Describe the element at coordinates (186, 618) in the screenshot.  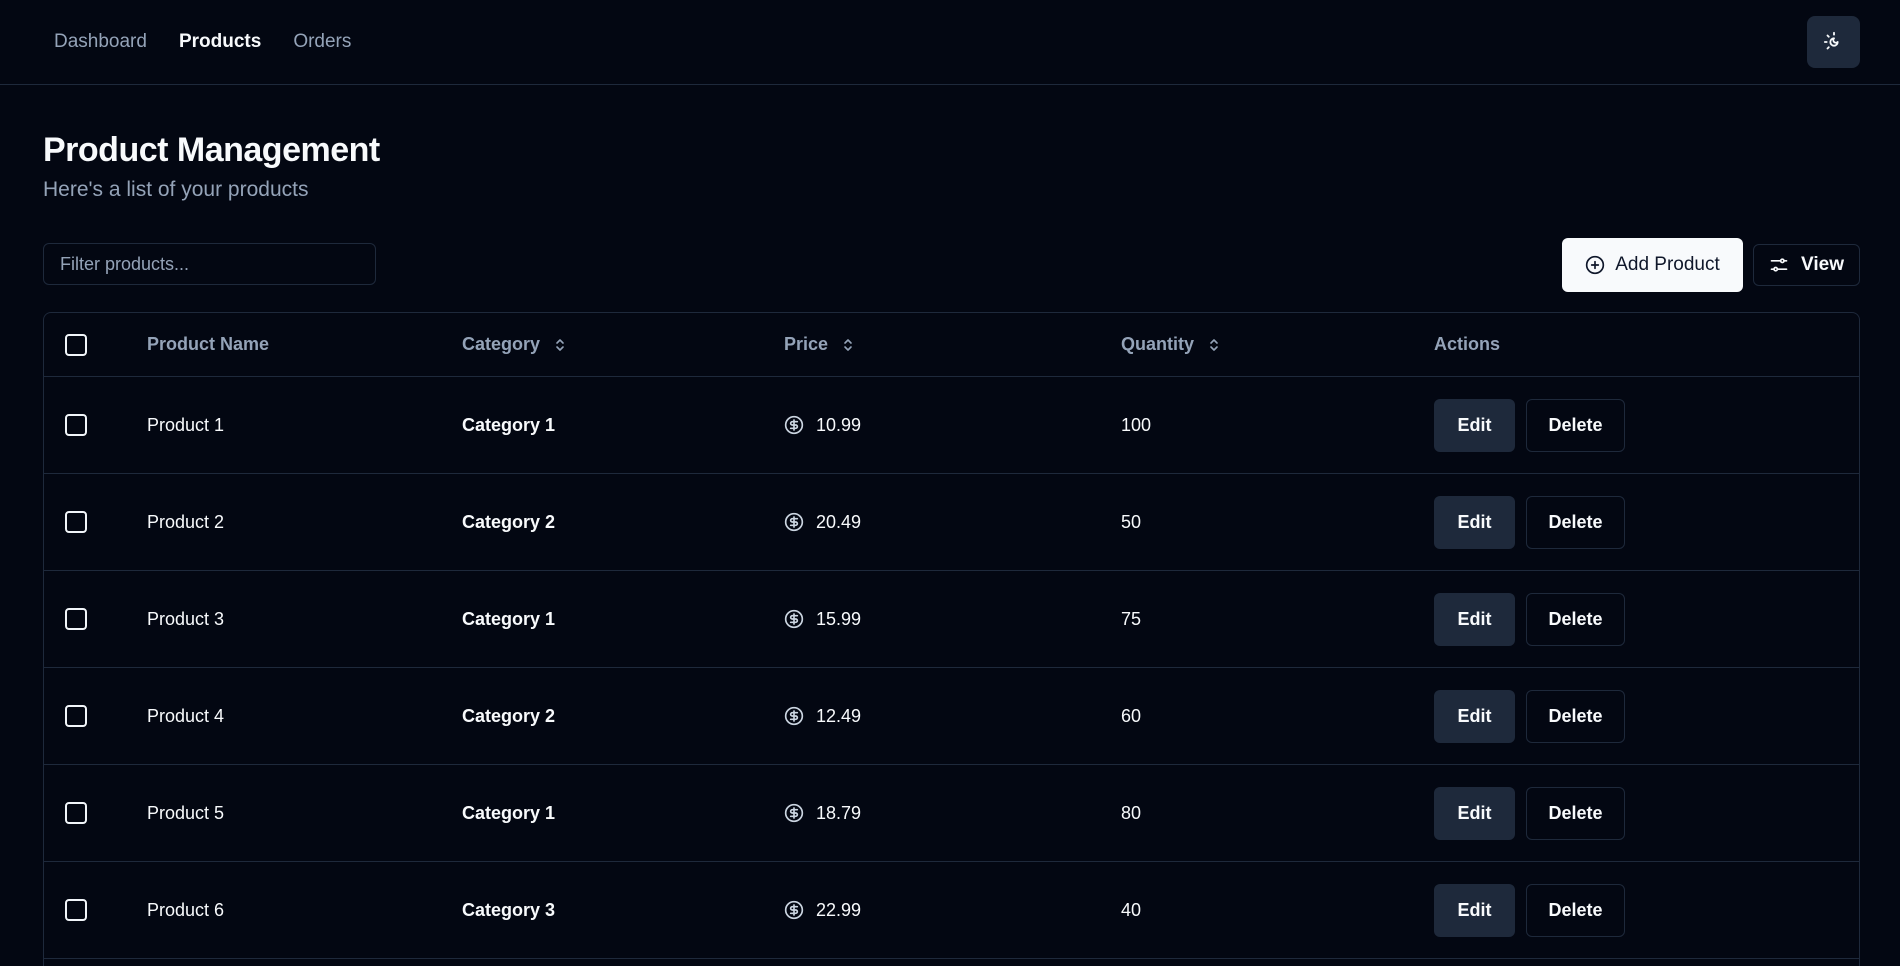
I see `product-name: Product 3` at that location.